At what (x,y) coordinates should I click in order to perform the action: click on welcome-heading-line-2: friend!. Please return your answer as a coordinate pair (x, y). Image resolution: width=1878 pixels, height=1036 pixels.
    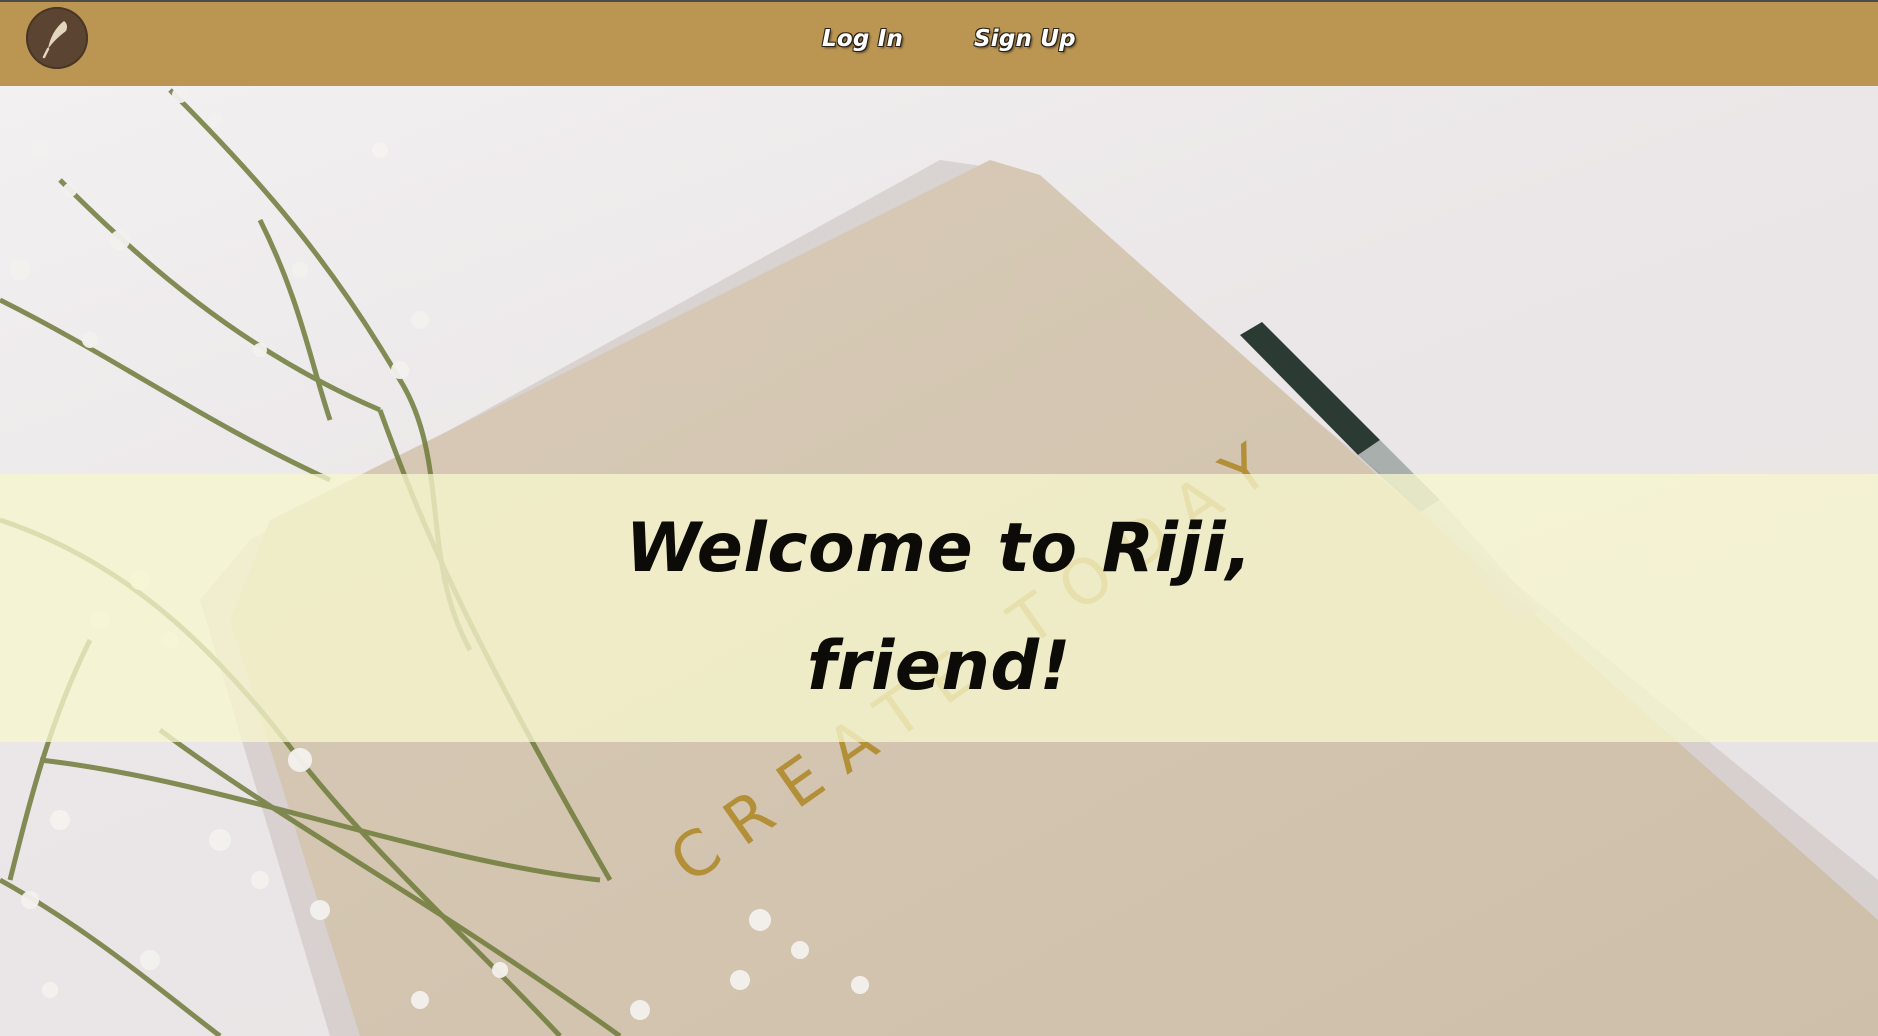
    Looking at the image, I should click on (939, 666).